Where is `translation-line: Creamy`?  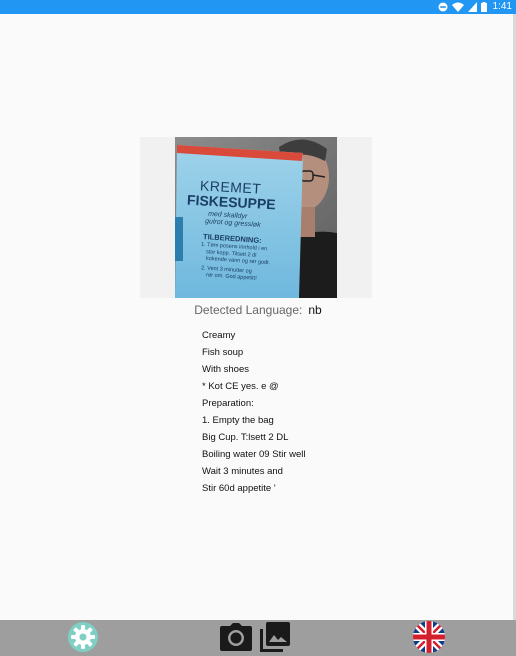
translation-line: Creamy is located at coordinates (219, 335).